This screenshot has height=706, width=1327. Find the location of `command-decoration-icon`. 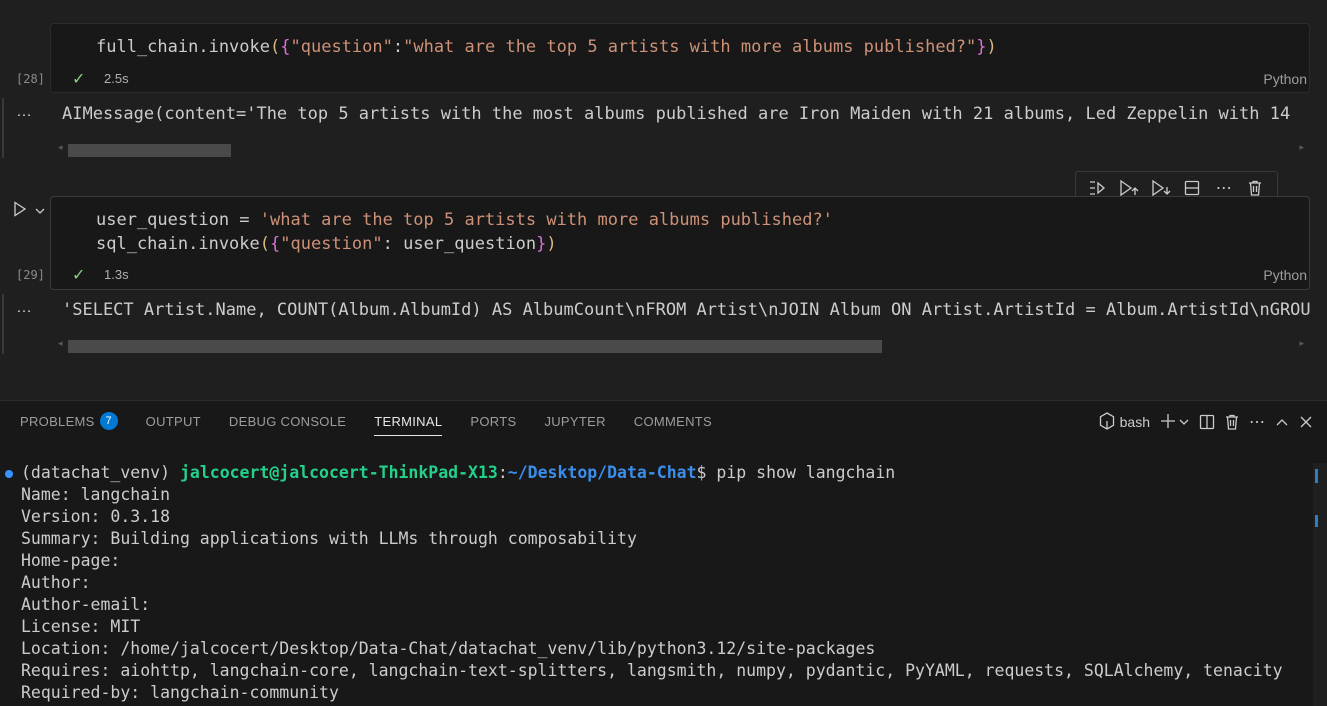

command-decoration-icon is located at coordinates (9, 474).